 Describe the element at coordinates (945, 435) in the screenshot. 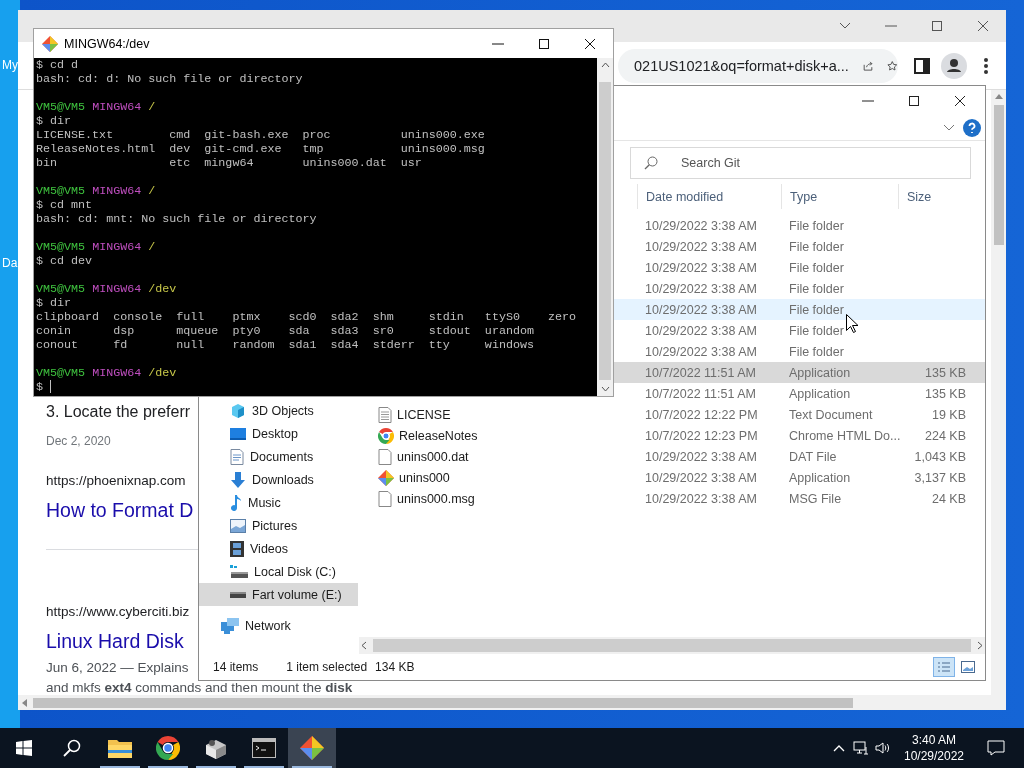

I see `size-cell-text: 224 KB` at that location.